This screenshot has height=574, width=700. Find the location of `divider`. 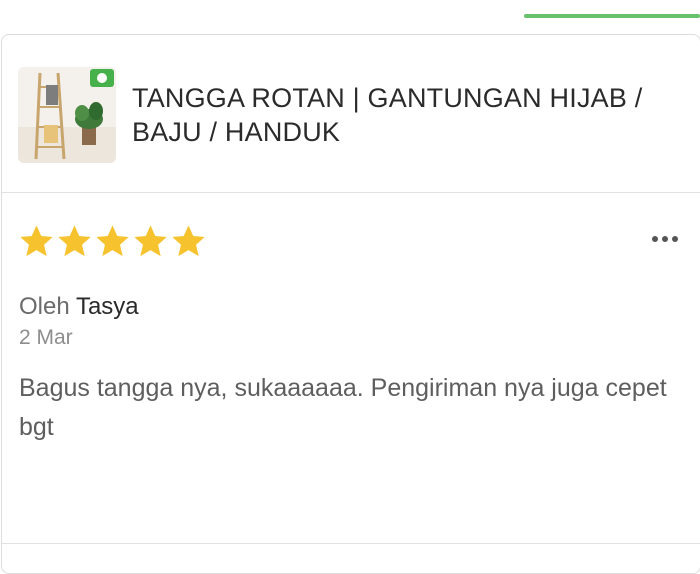

divider is located at coordinates (351, 543).